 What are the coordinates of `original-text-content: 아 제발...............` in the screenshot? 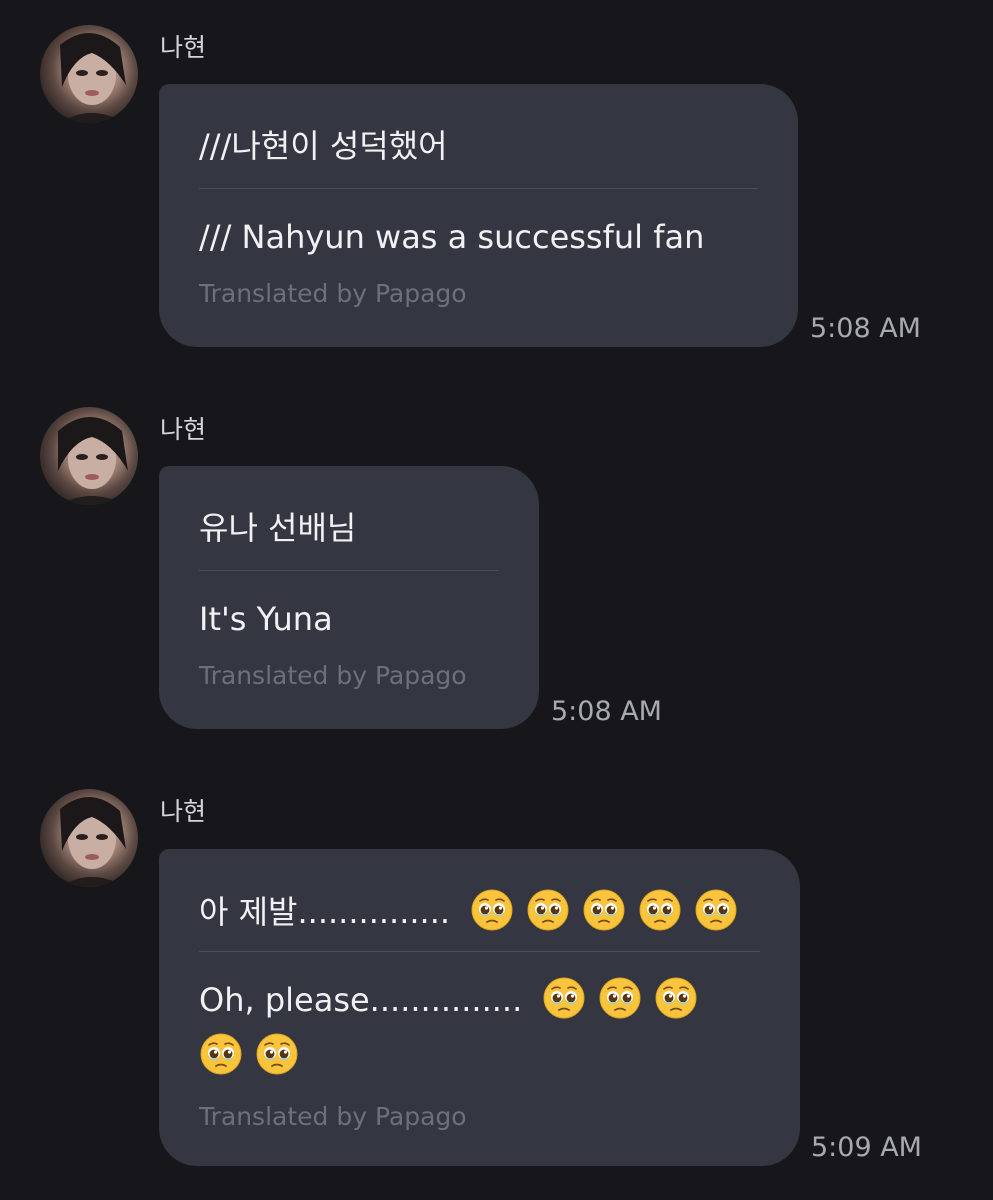 It's located at (325, 912).